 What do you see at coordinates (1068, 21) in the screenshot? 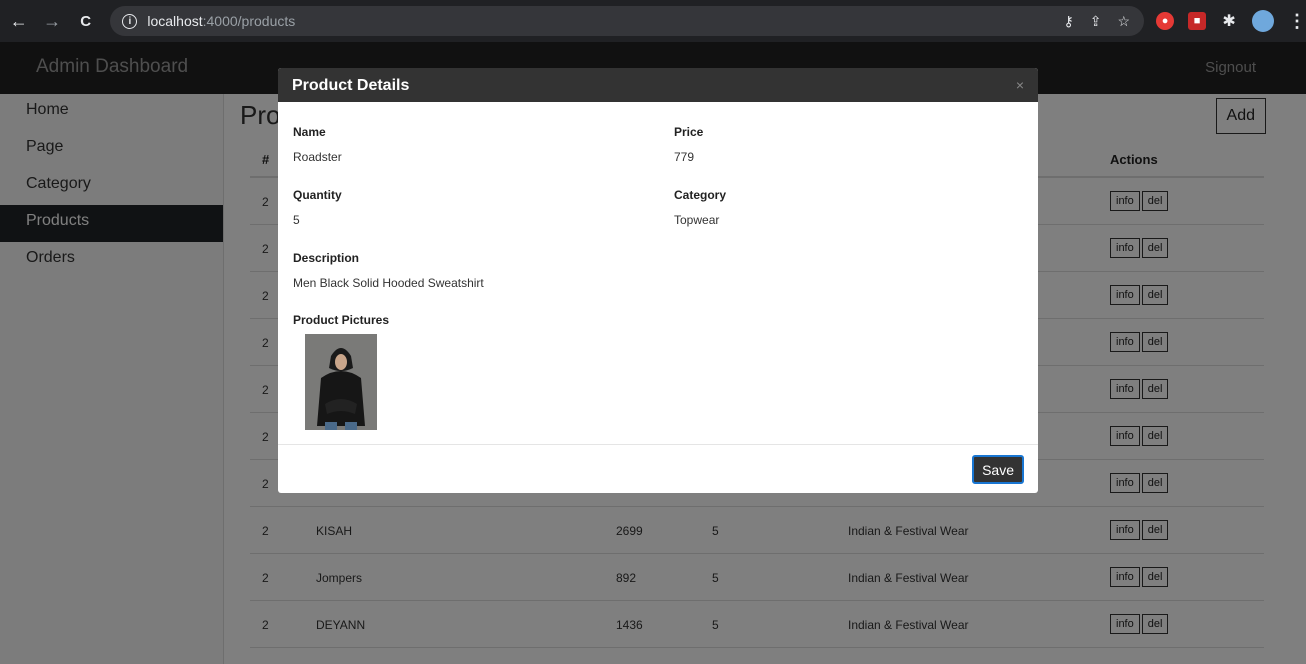
I see `key-icon: ⚷` at bounding box center [1068, 21].